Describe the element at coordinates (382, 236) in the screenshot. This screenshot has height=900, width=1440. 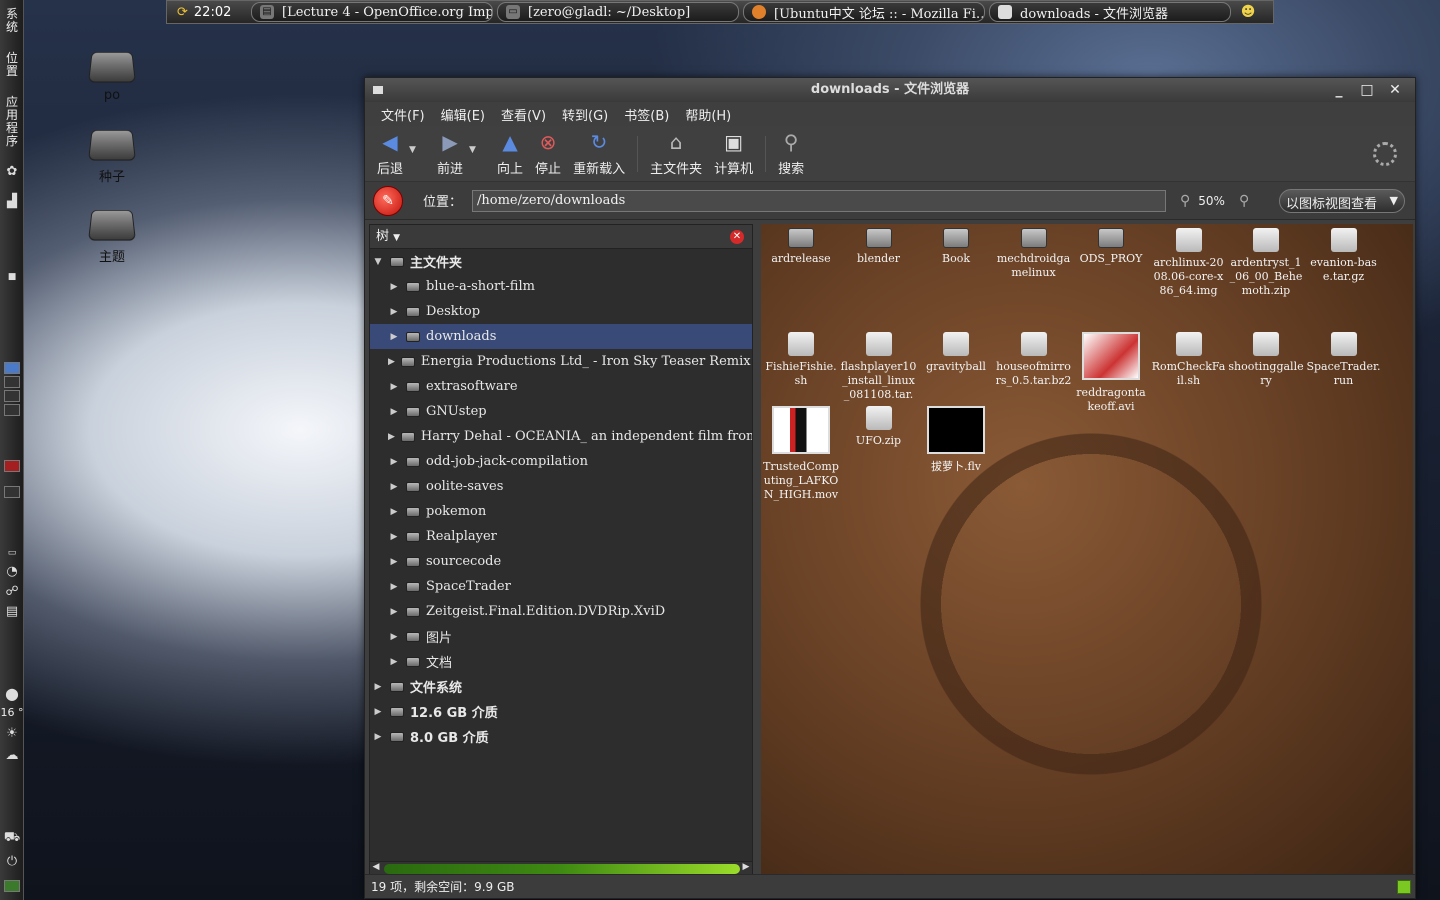
I see `sidebar-mode-select: 树` at that location.